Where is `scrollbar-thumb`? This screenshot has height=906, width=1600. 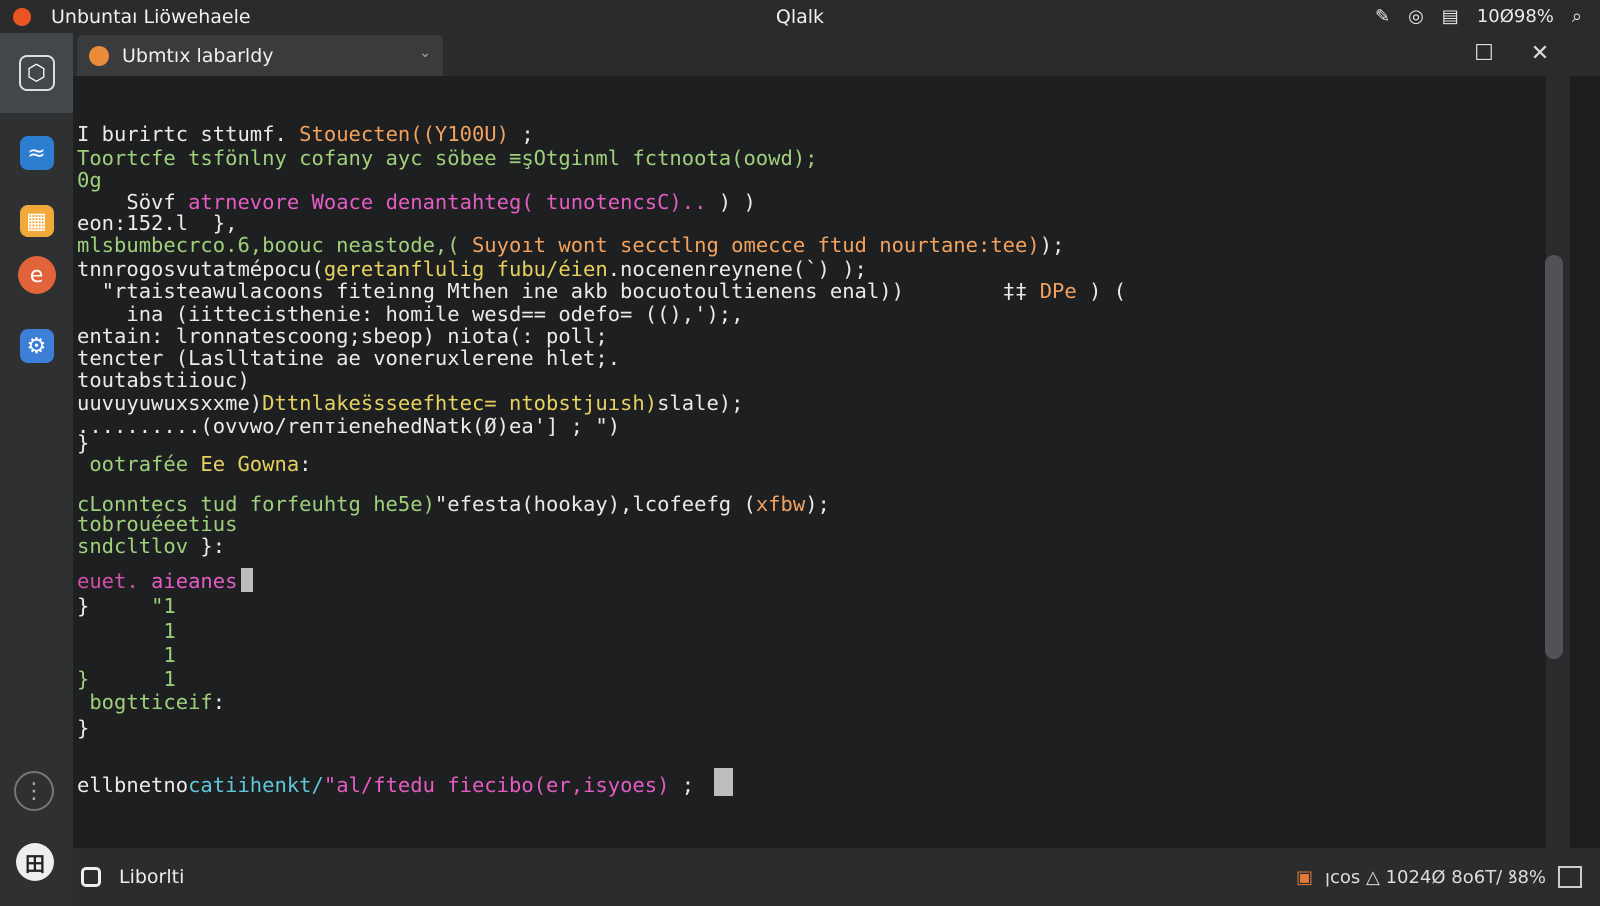
scrollbar-thumb is located at coordinates (1554, 457).